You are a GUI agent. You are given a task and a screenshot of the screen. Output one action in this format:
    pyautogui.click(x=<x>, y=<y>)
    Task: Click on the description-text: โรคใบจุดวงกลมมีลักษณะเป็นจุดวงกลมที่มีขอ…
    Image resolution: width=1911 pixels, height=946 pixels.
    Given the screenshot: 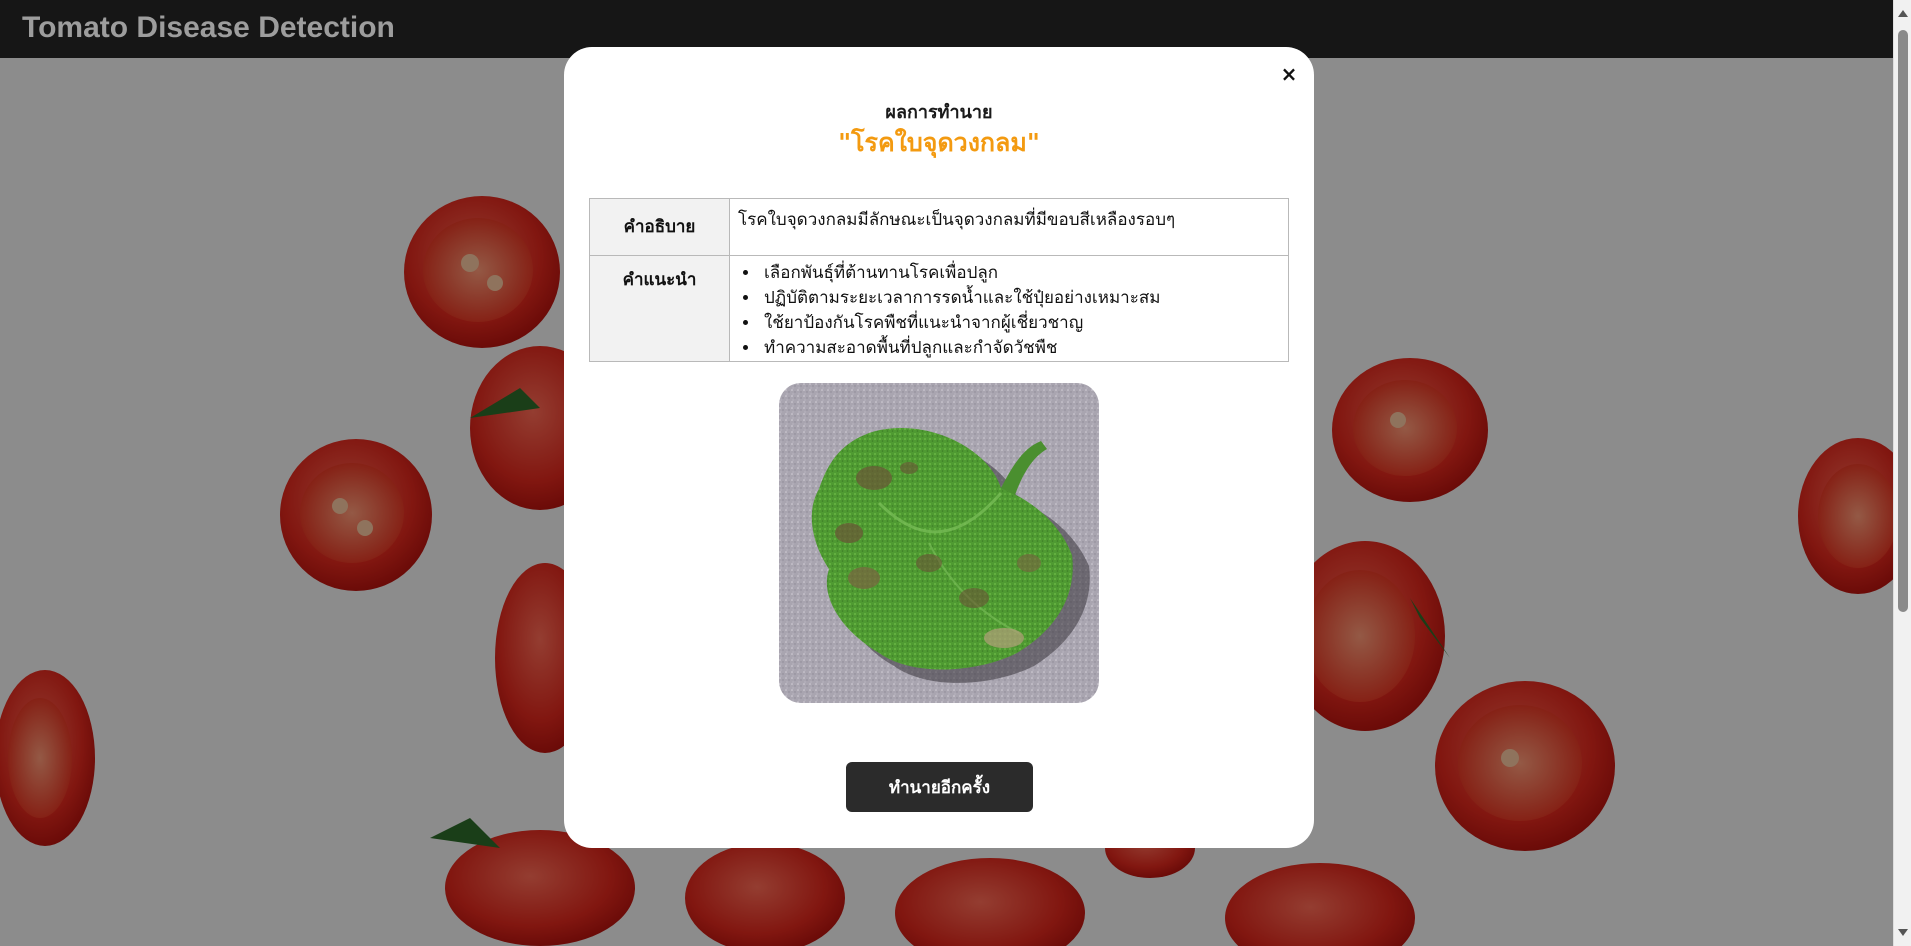 What is the action you would take?
    pyautogui.click(x=1009, y=227)
    